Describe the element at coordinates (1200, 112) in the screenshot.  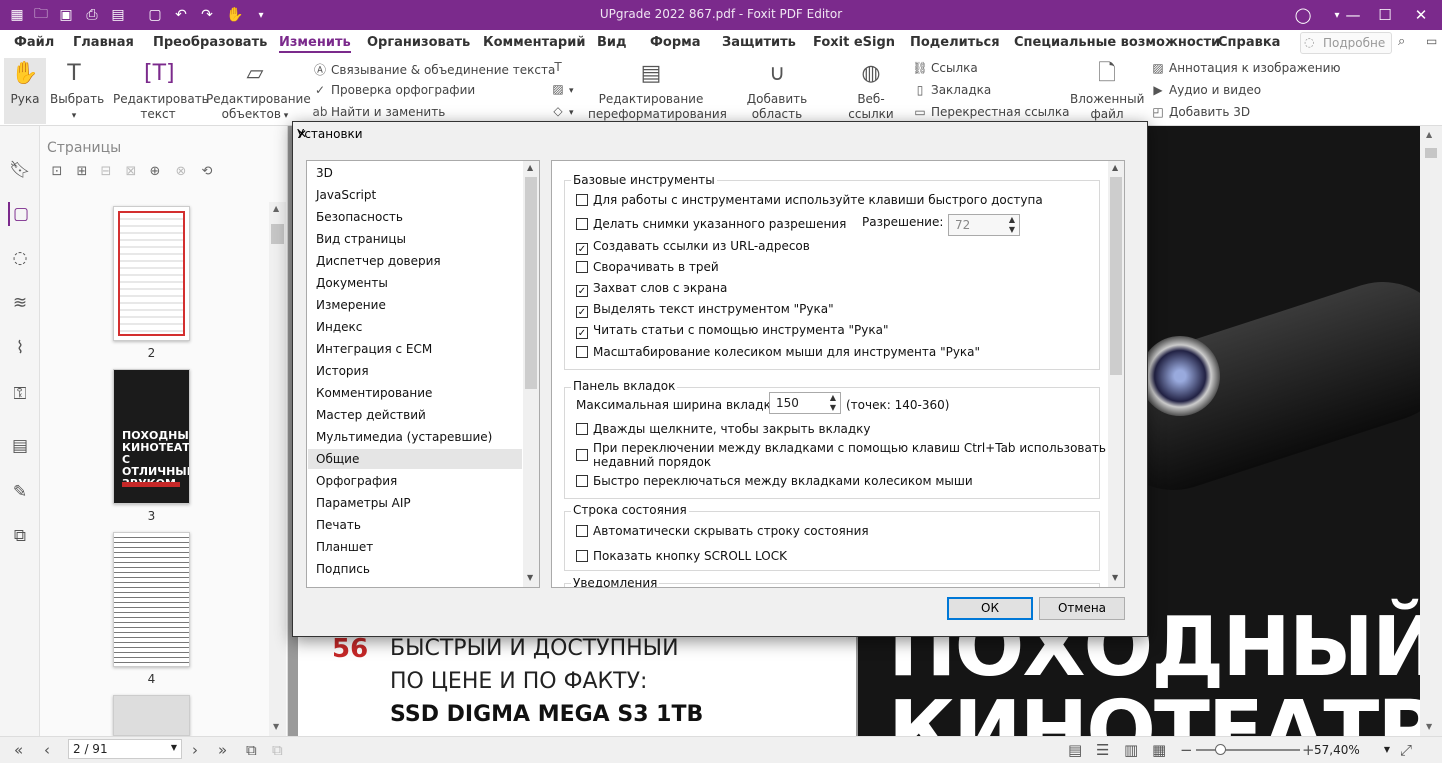
I see `add-3d-button: ◰ Добавить 3D` at that location.